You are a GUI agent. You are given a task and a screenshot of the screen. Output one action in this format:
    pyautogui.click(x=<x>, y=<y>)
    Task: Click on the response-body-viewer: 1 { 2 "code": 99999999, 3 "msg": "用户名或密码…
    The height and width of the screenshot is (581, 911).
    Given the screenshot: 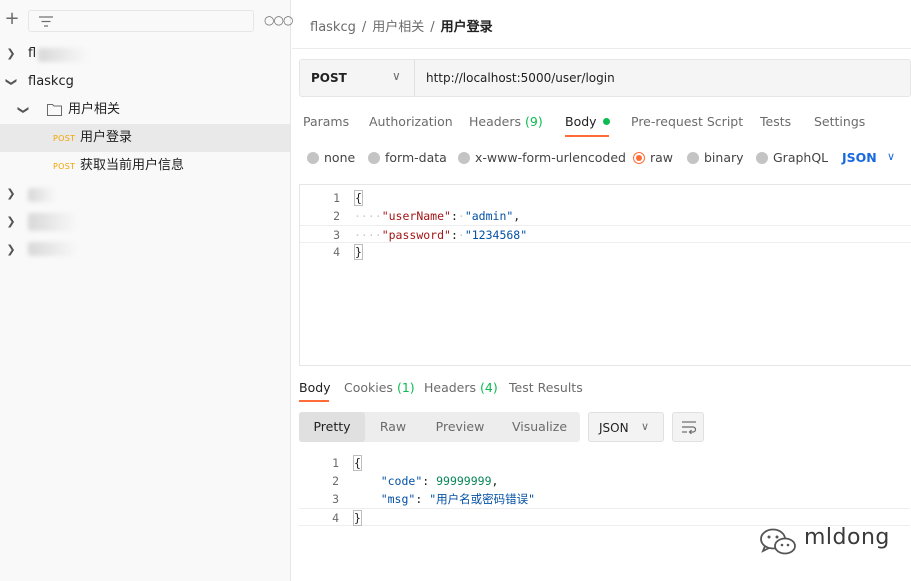 What is the action you would take?
    pyautogui.click(x=605, y=494)
    